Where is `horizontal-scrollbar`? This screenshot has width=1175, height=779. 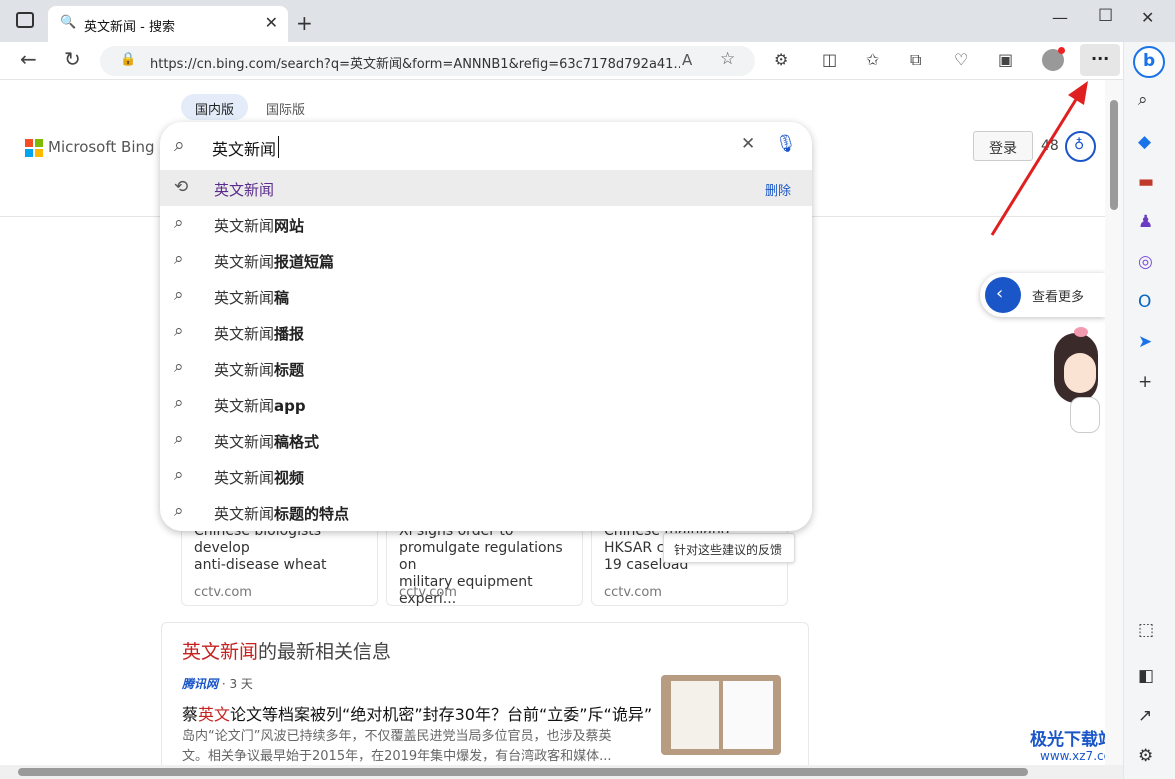
horizontal-scrollbar is located at coordinates (561, 772).